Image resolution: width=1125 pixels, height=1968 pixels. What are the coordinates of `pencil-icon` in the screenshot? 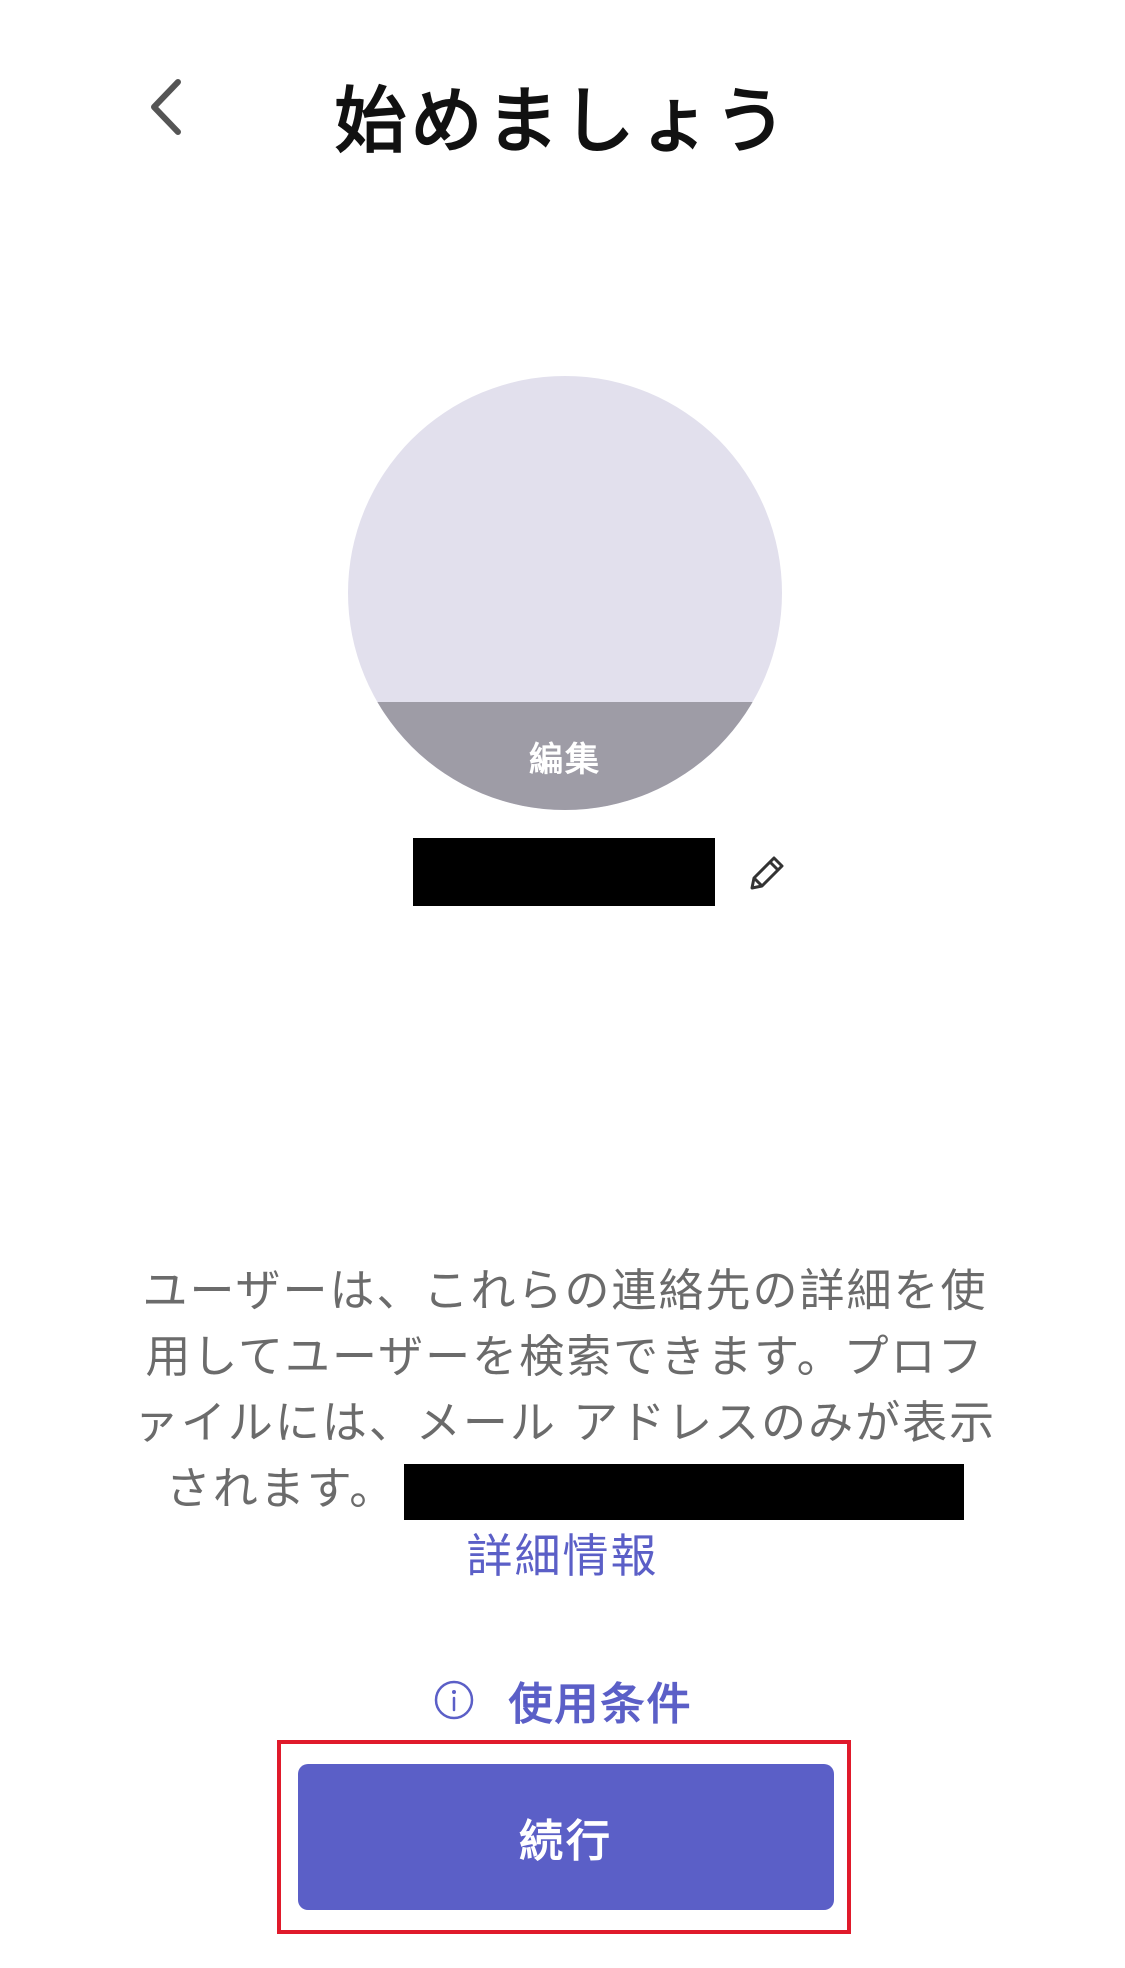 It's located at (767, 873).